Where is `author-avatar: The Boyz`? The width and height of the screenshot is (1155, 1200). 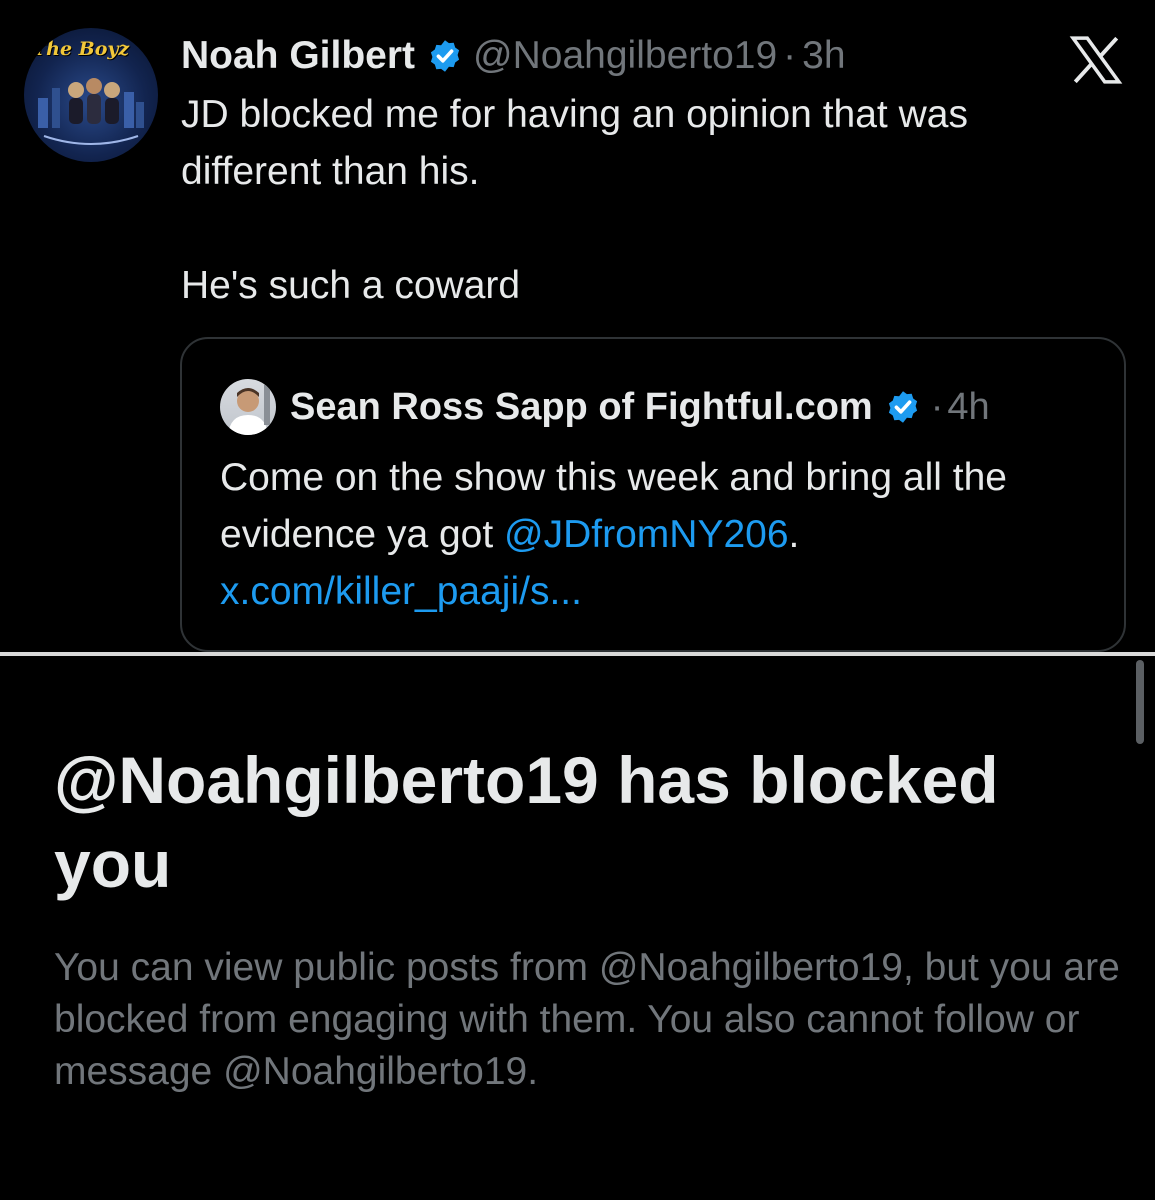
author-avatar: The Boyz is located at coordinates (91, 95).